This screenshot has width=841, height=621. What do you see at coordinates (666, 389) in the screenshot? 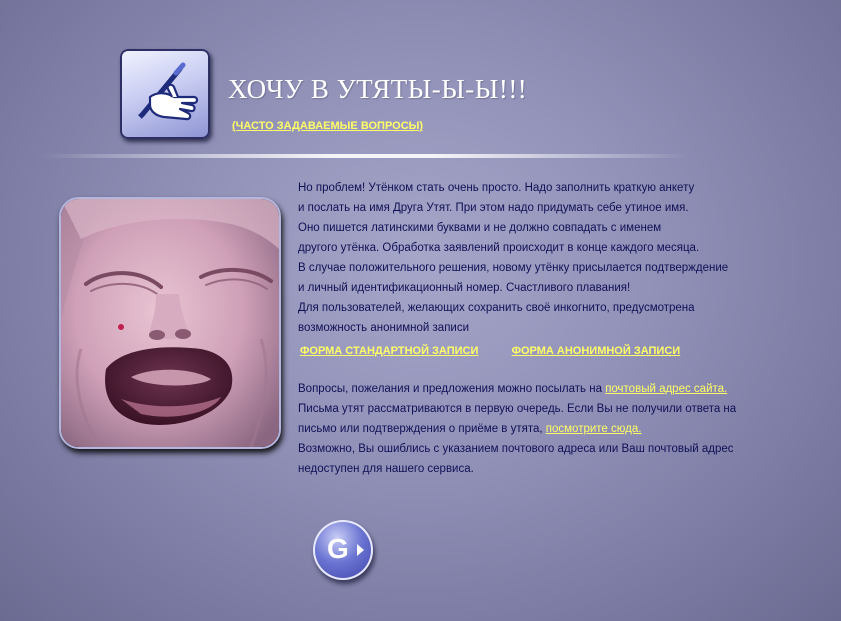
I see `site-email-link: почтовый адрес сайта.` at bounding box center [666, 389].